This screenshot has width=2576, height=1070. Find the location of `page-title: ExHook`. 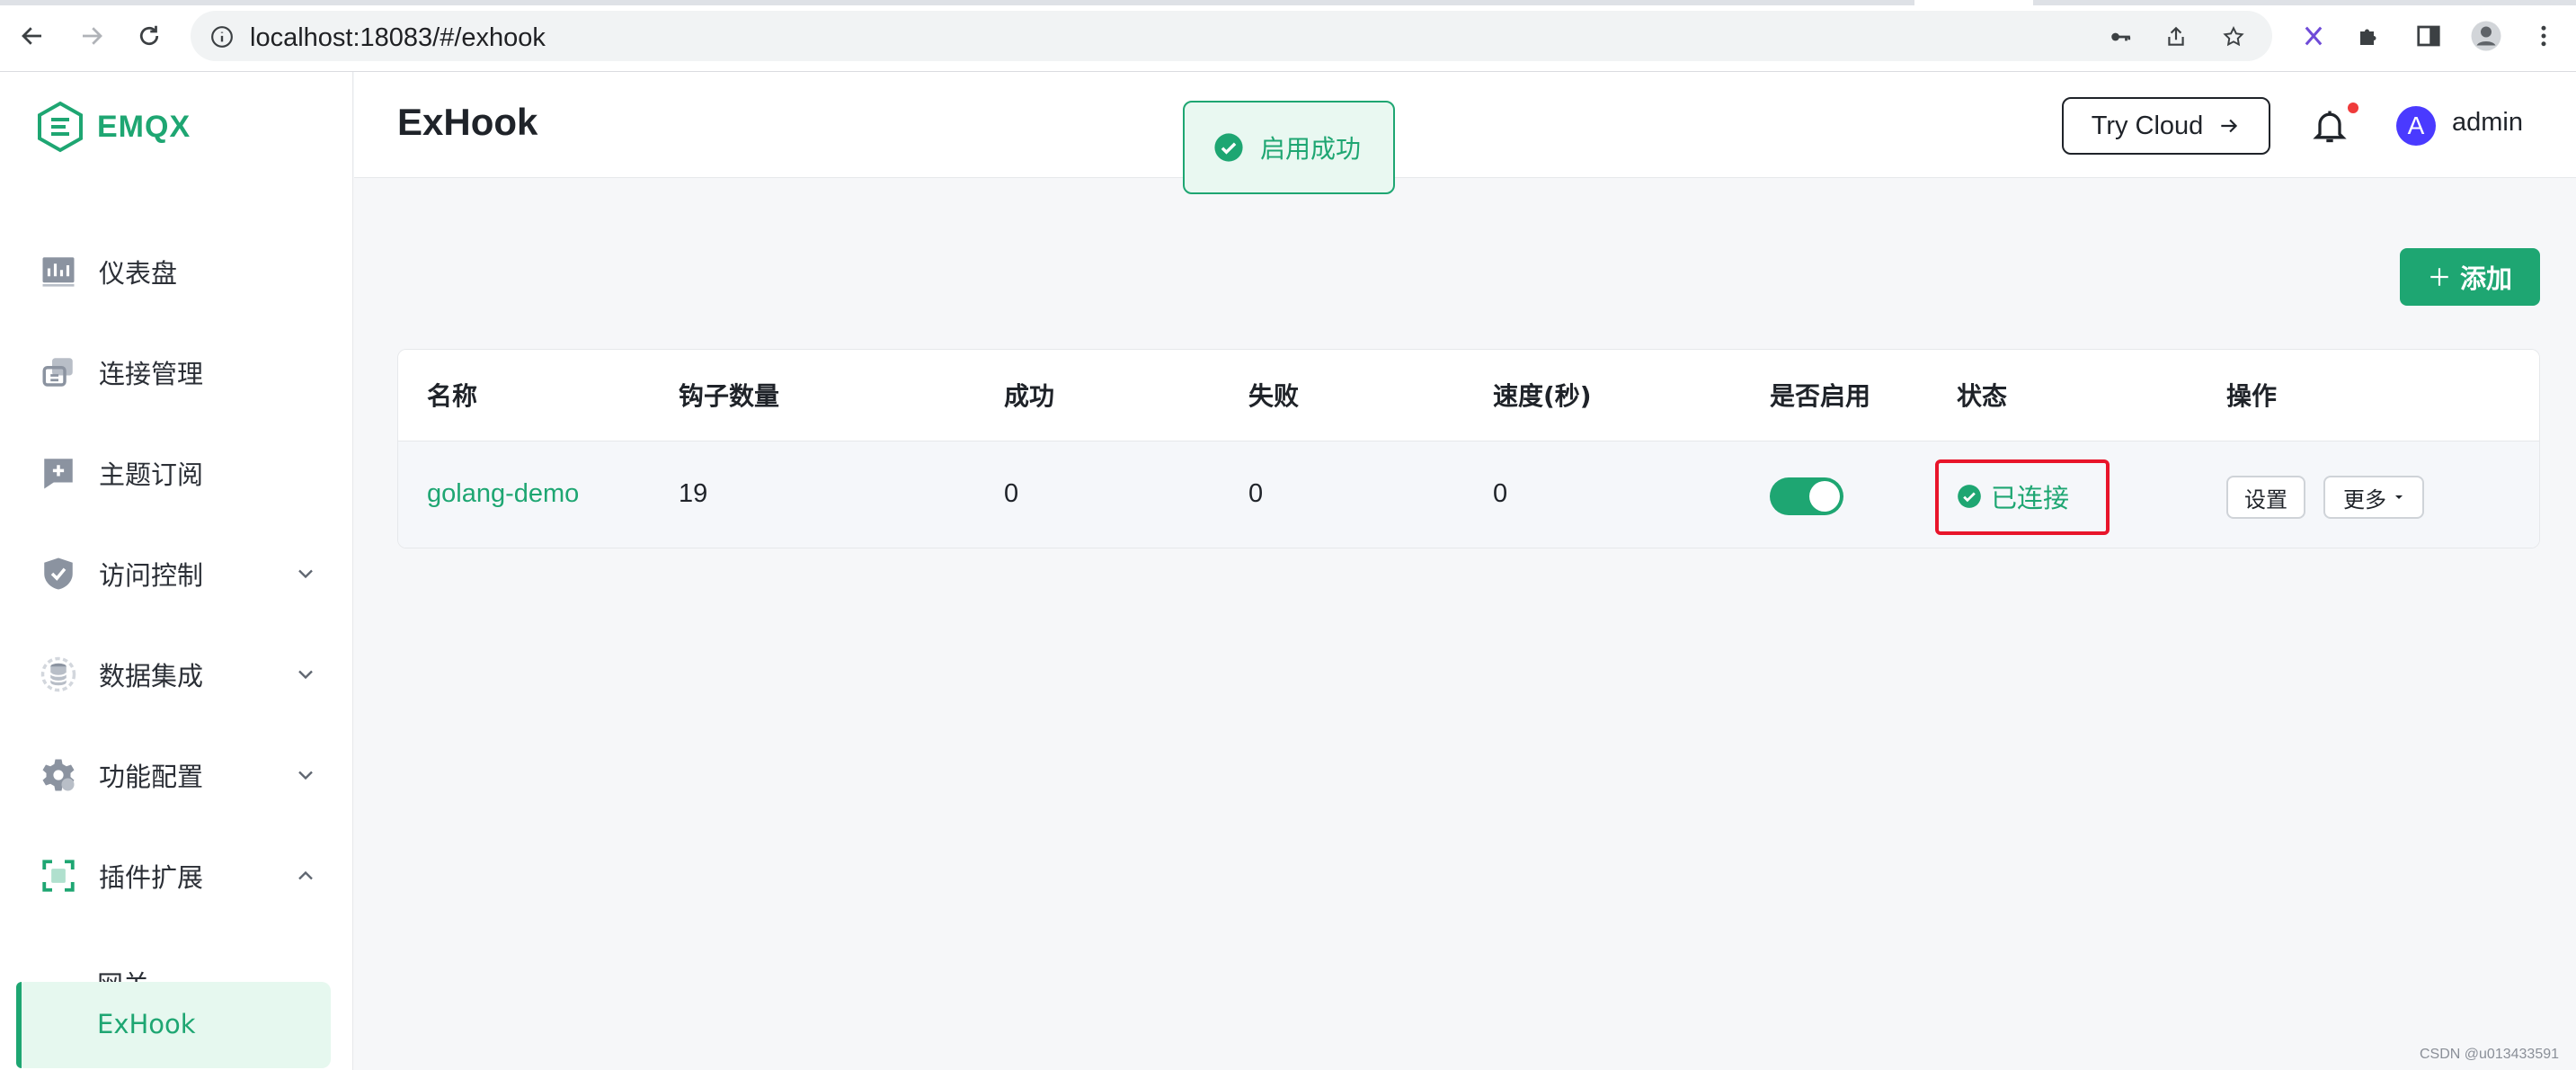

page-title: ExHook is located at coordinates (467, 122).